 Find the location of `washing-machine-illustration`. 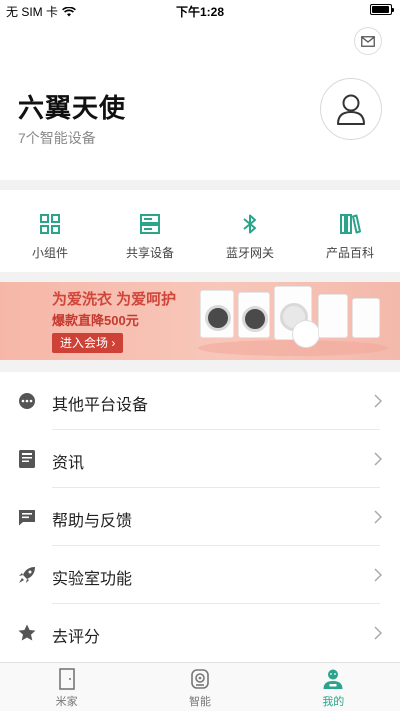

washing-machine-illustration is located at coordinates (290, 321).